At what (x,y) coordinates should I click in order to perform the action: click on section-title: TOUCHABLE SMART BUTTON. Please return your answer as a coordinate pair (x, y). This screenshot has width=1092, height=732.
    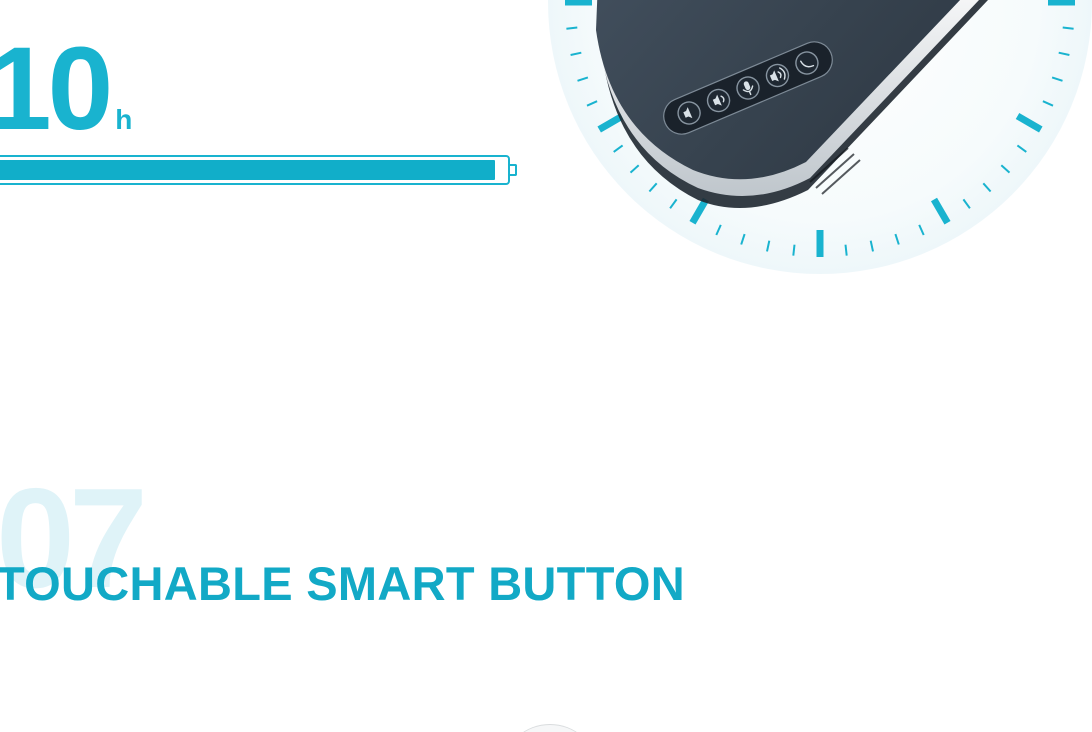
    Looking at the image, I should click on (342, 583).